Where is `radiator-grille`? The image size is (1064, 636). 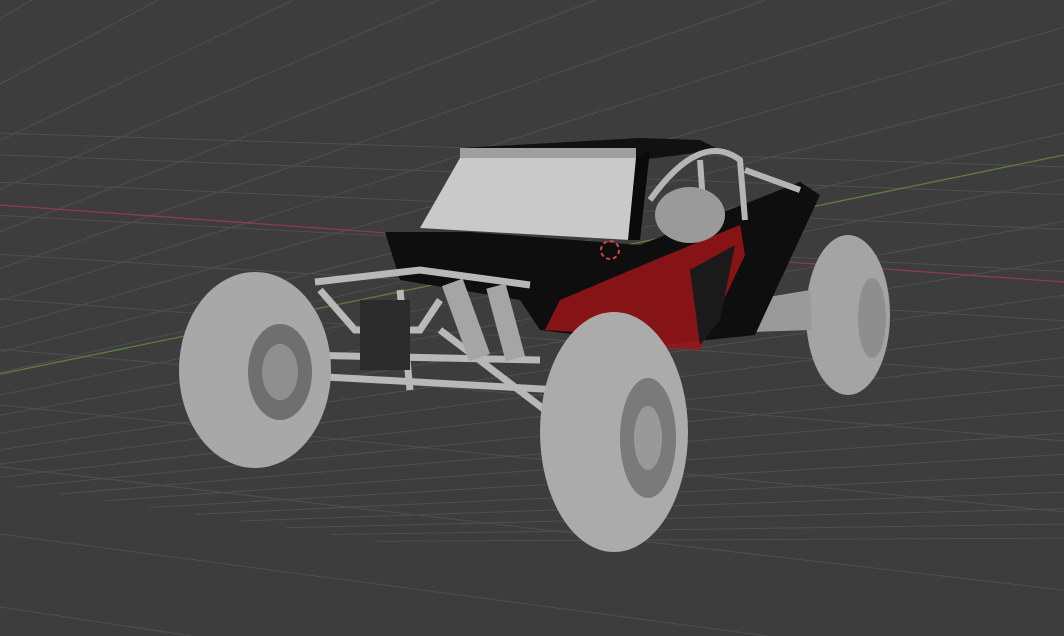
radiator-grille is located at coordinates (385, 335).